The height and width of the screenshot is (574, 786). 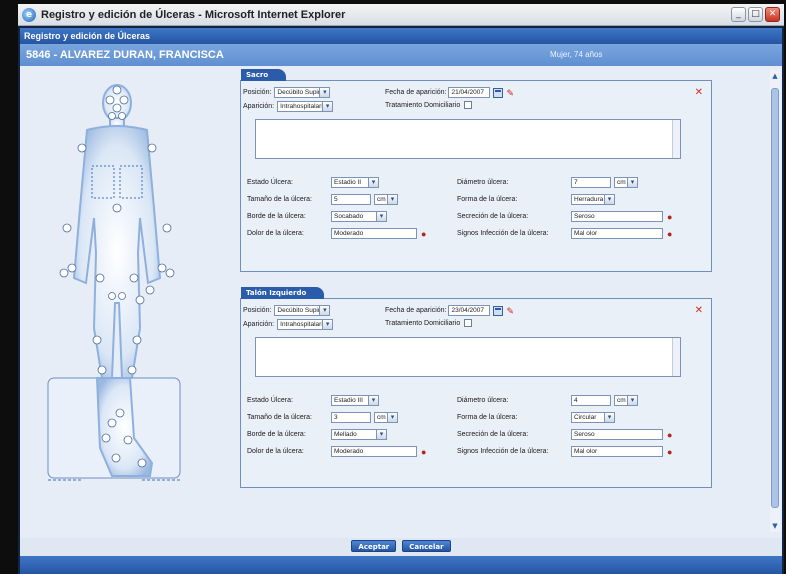 I want to click on main-scrollbar: ▲ ▼, so click(x=775, y=301).